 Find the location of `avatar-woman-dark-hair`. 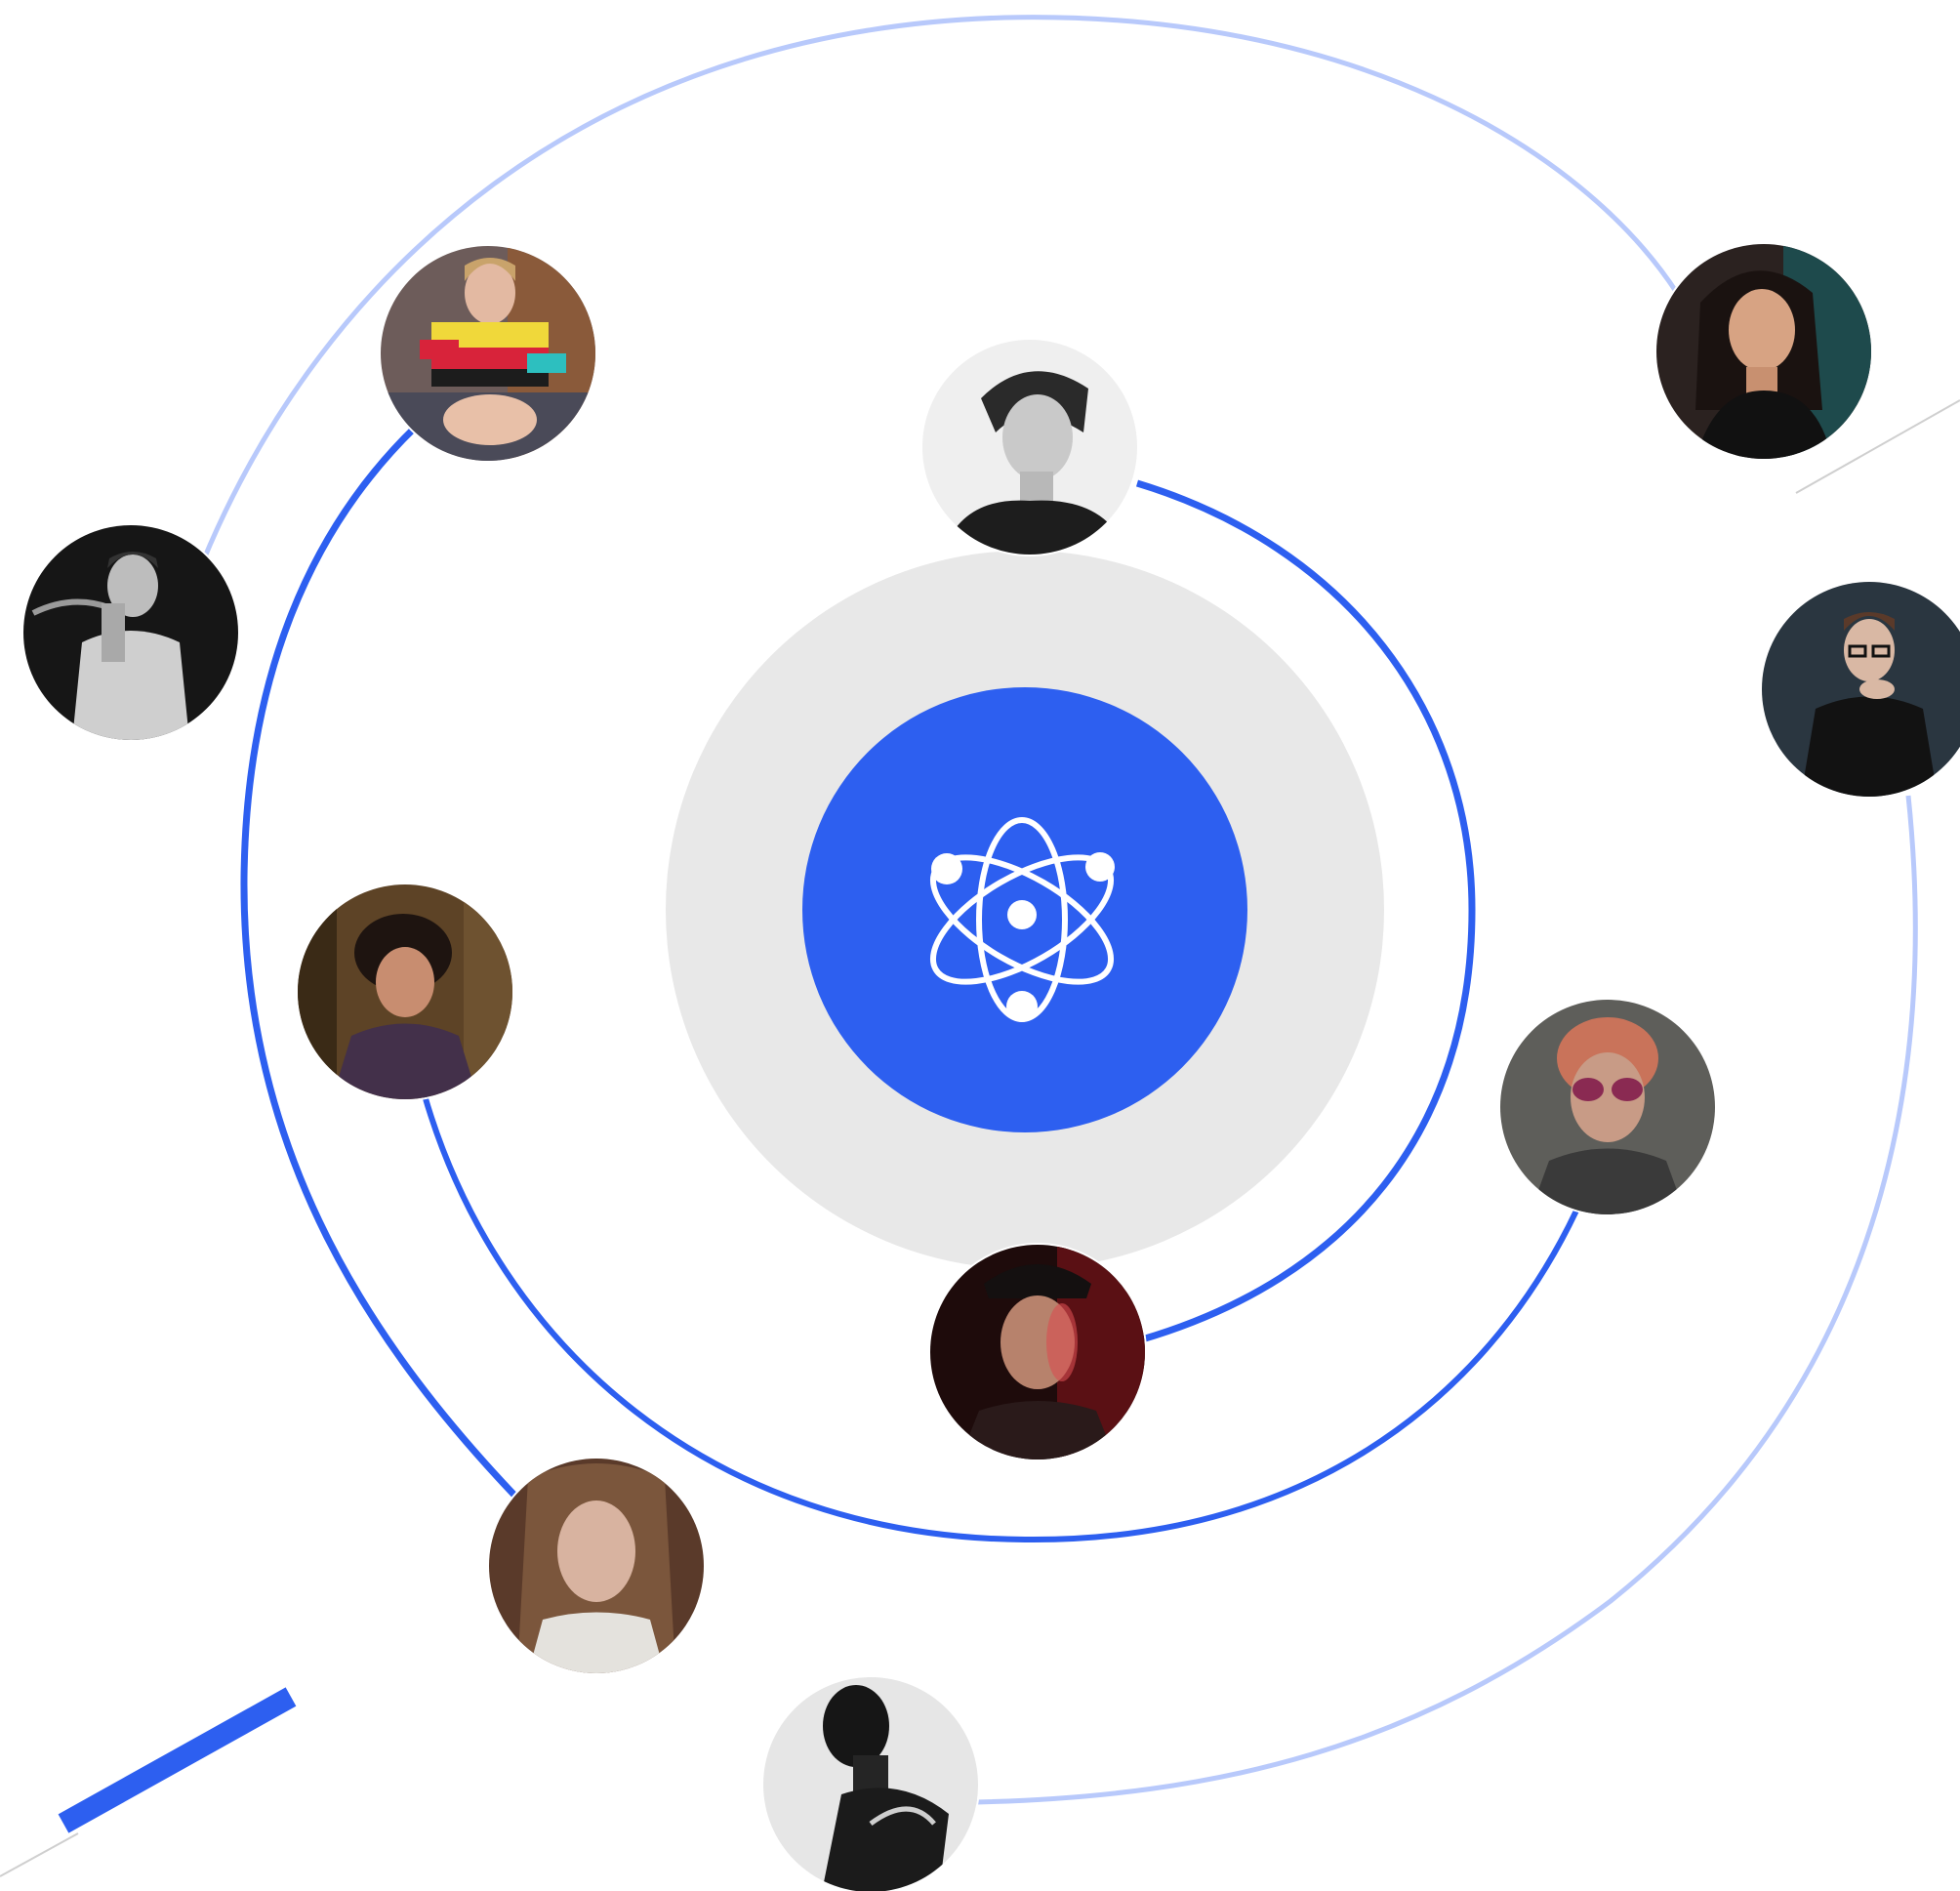

avatar-woman-dark-hair is located at coordinates (1764, 352).